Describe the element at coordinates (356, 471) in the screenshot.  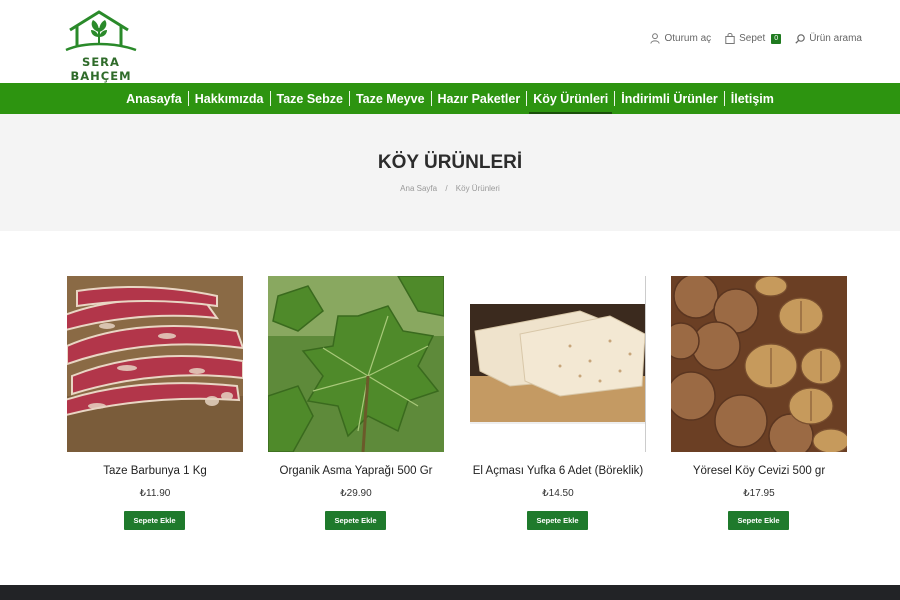
I see `product-name: Organik Asma Yaprağı 500 Gr` at that location.